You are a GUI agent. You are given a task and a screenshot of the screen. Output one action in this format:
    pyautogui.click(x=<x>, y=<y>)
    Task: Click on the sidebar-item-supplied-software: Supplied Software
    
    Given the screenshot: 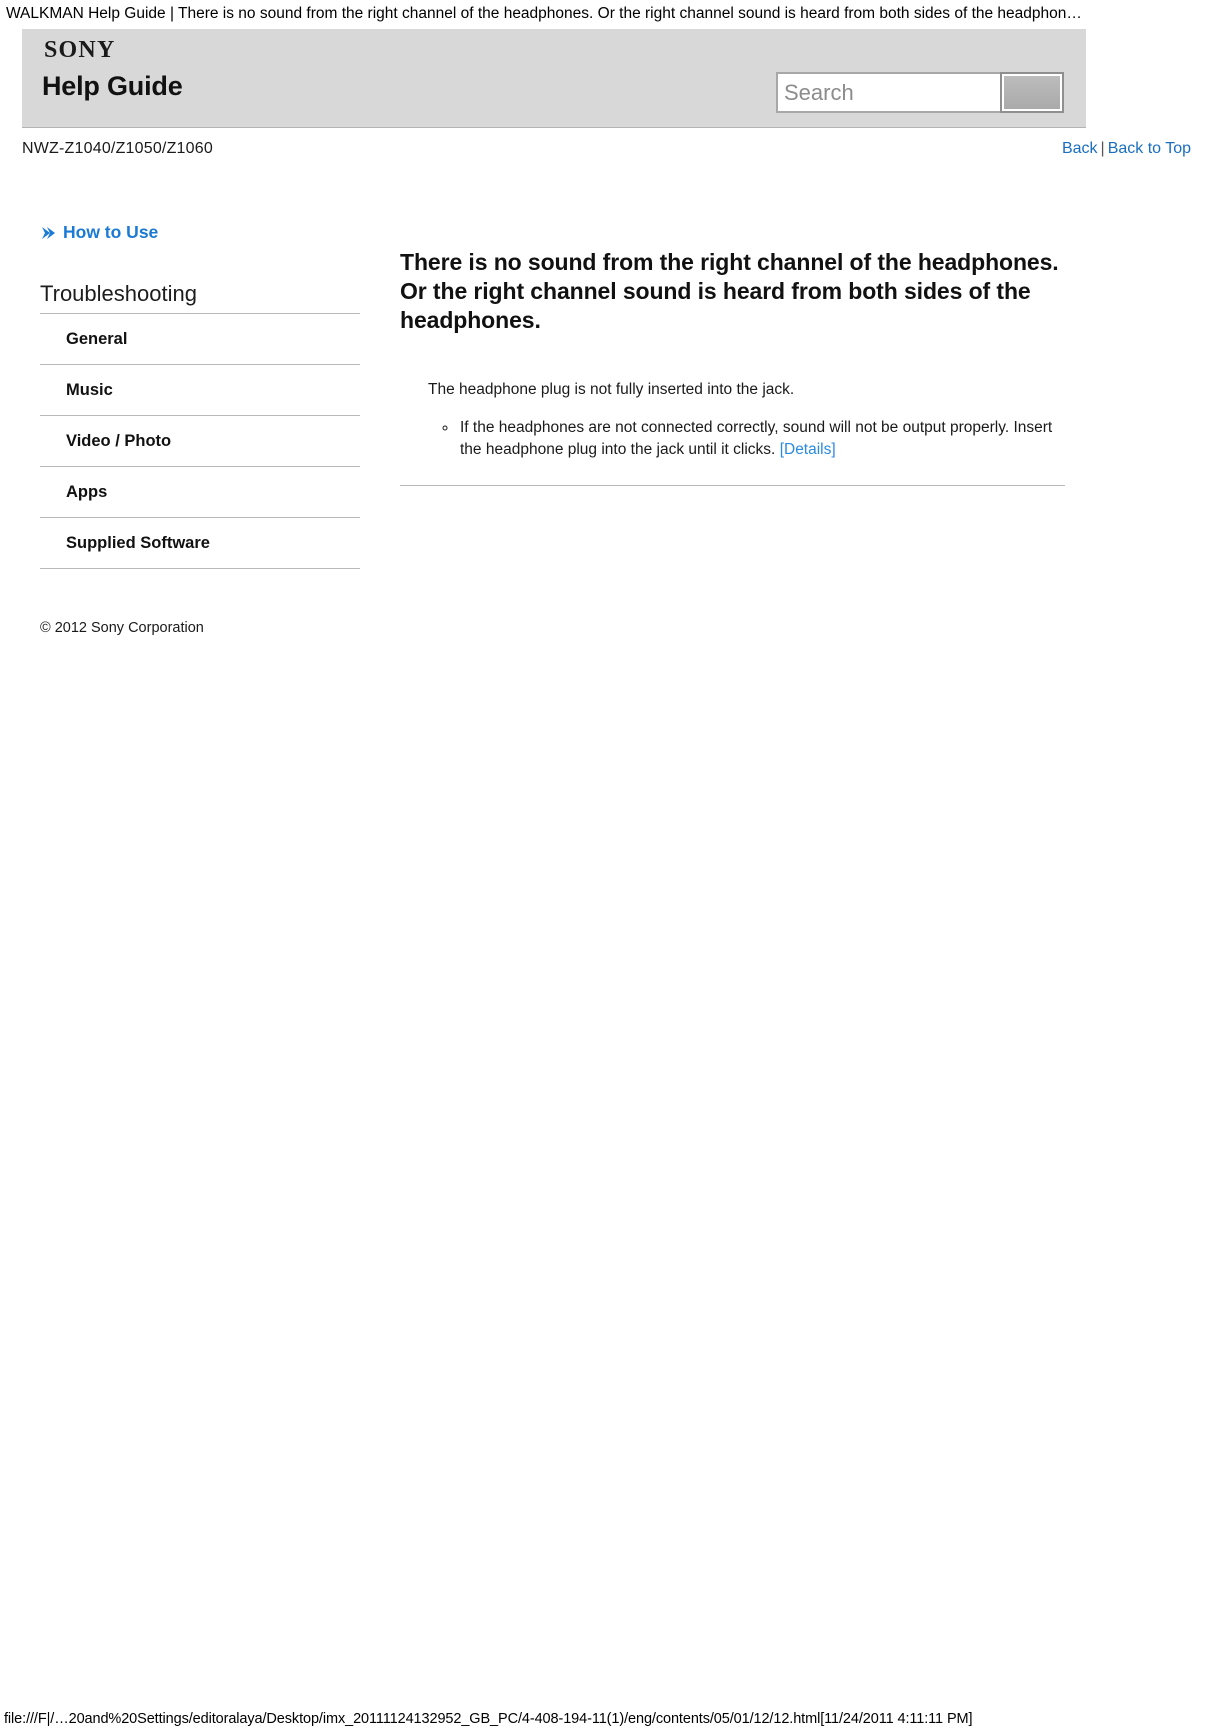 What is the action you would take?
    pyautogui.click(x=200, y=543)
    